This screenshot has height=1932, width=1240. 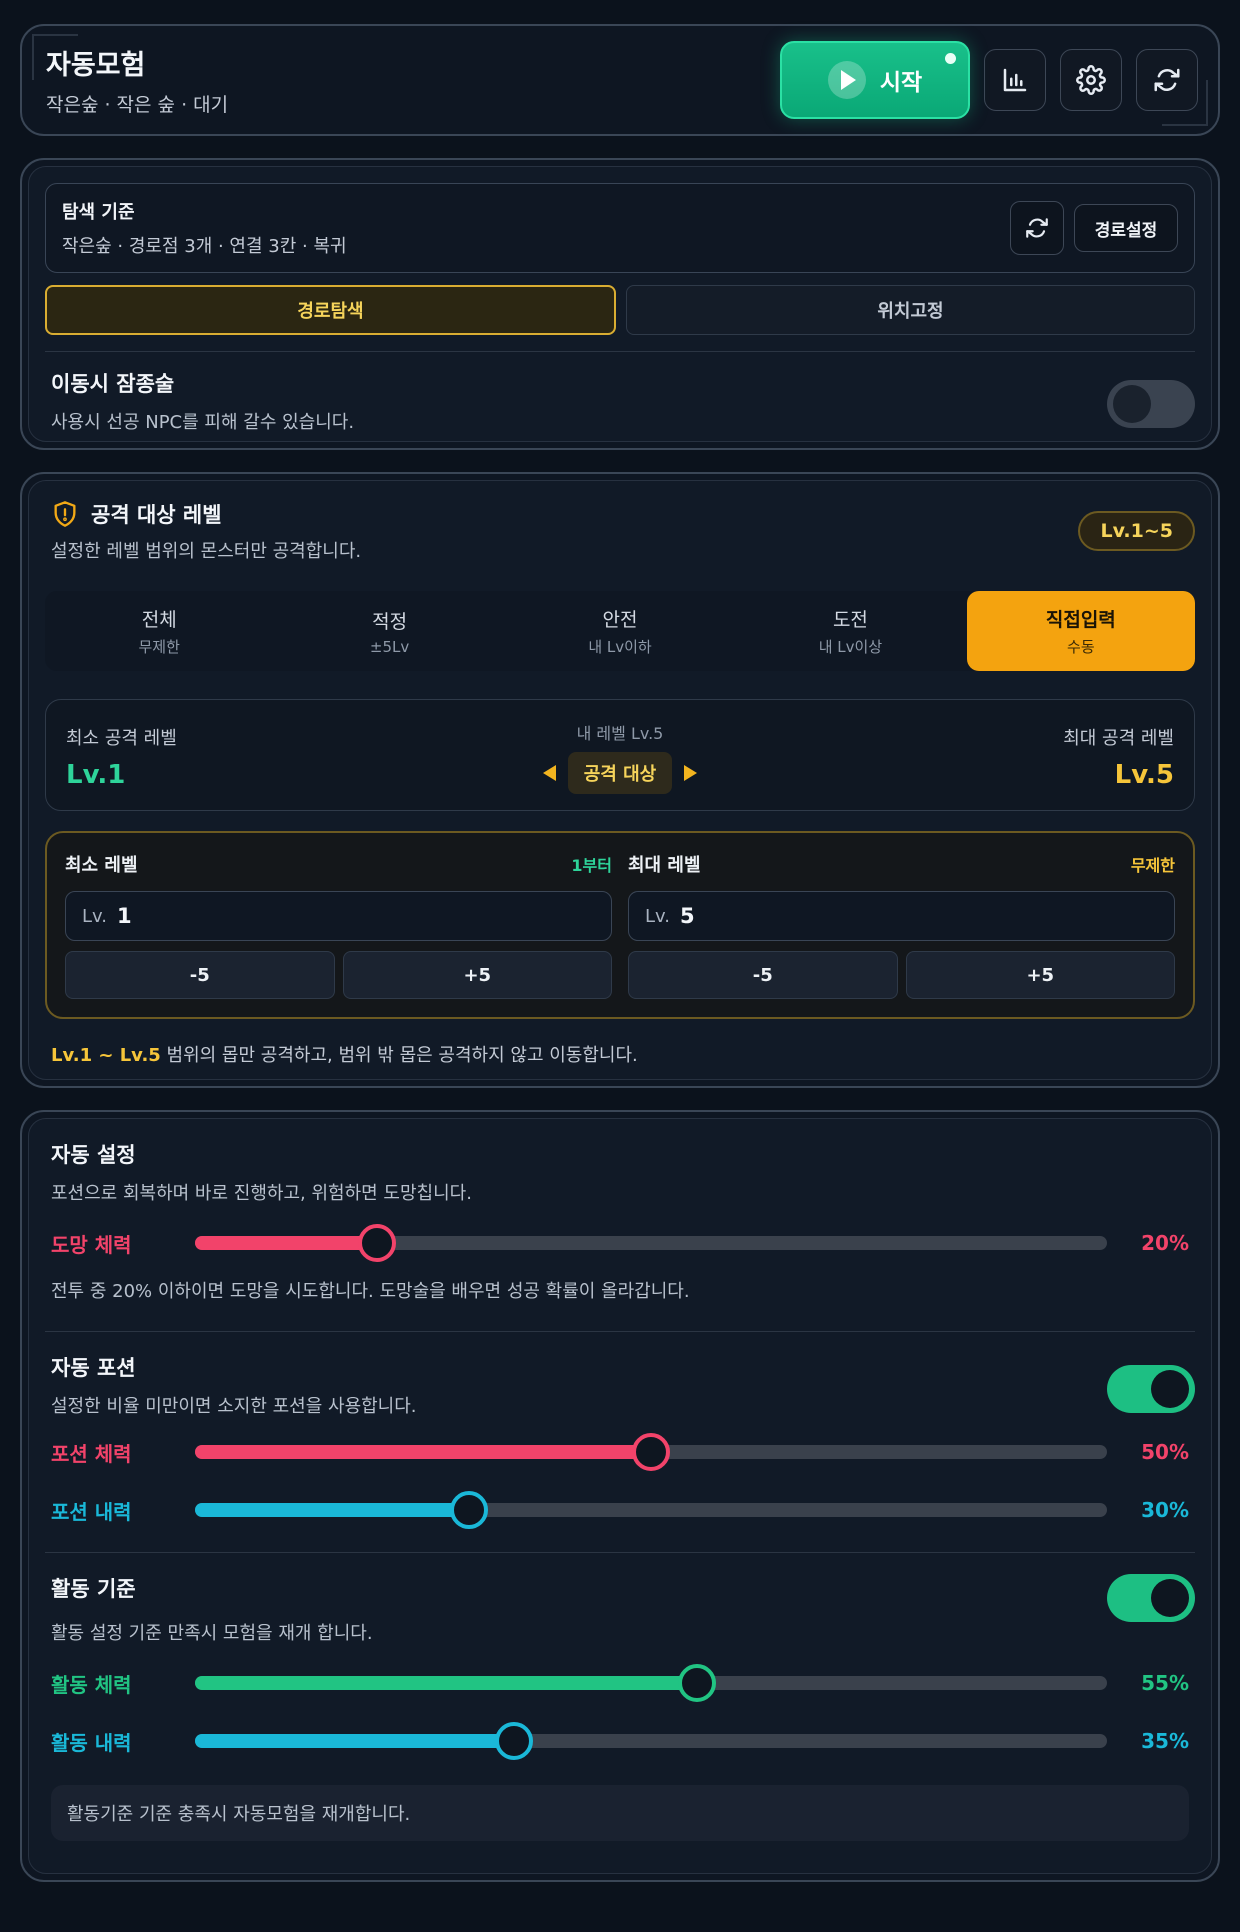 What do you see at coordinates (620, 310) in the screenshot?
I see `mode-segment: 경로탐색 위치고정` at bounding box center [620, 310].